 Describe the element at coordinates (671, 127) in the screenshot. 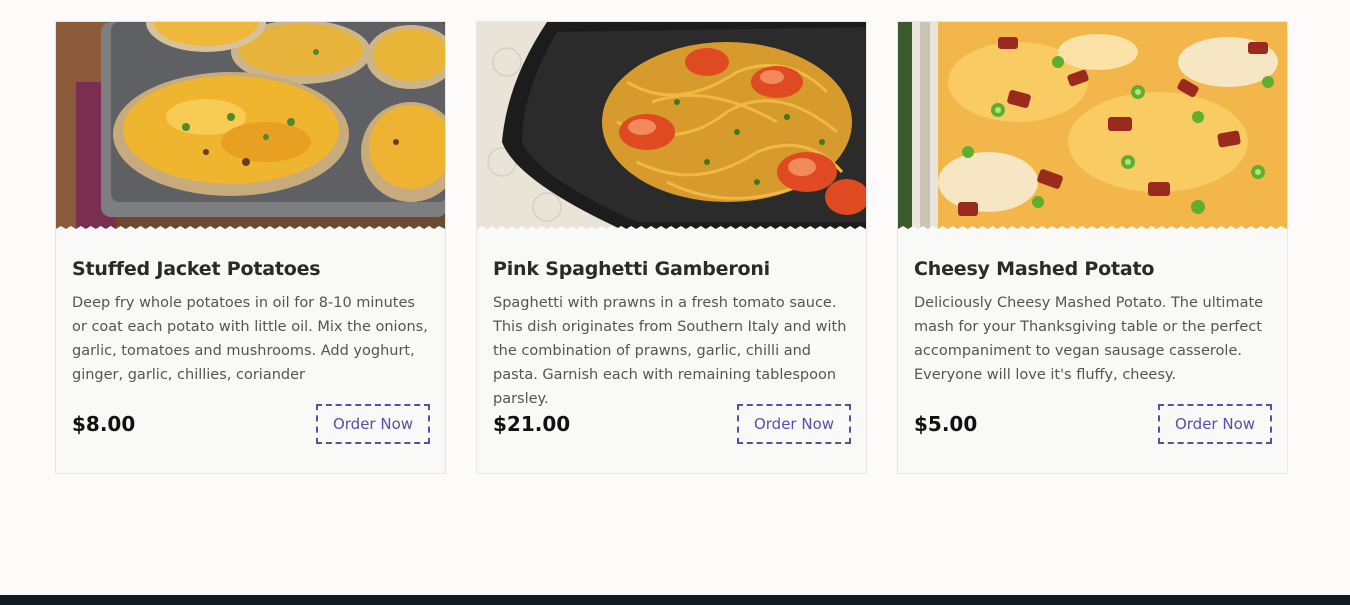

I see `pink-spaghetti-gamberoni-image` at that location.